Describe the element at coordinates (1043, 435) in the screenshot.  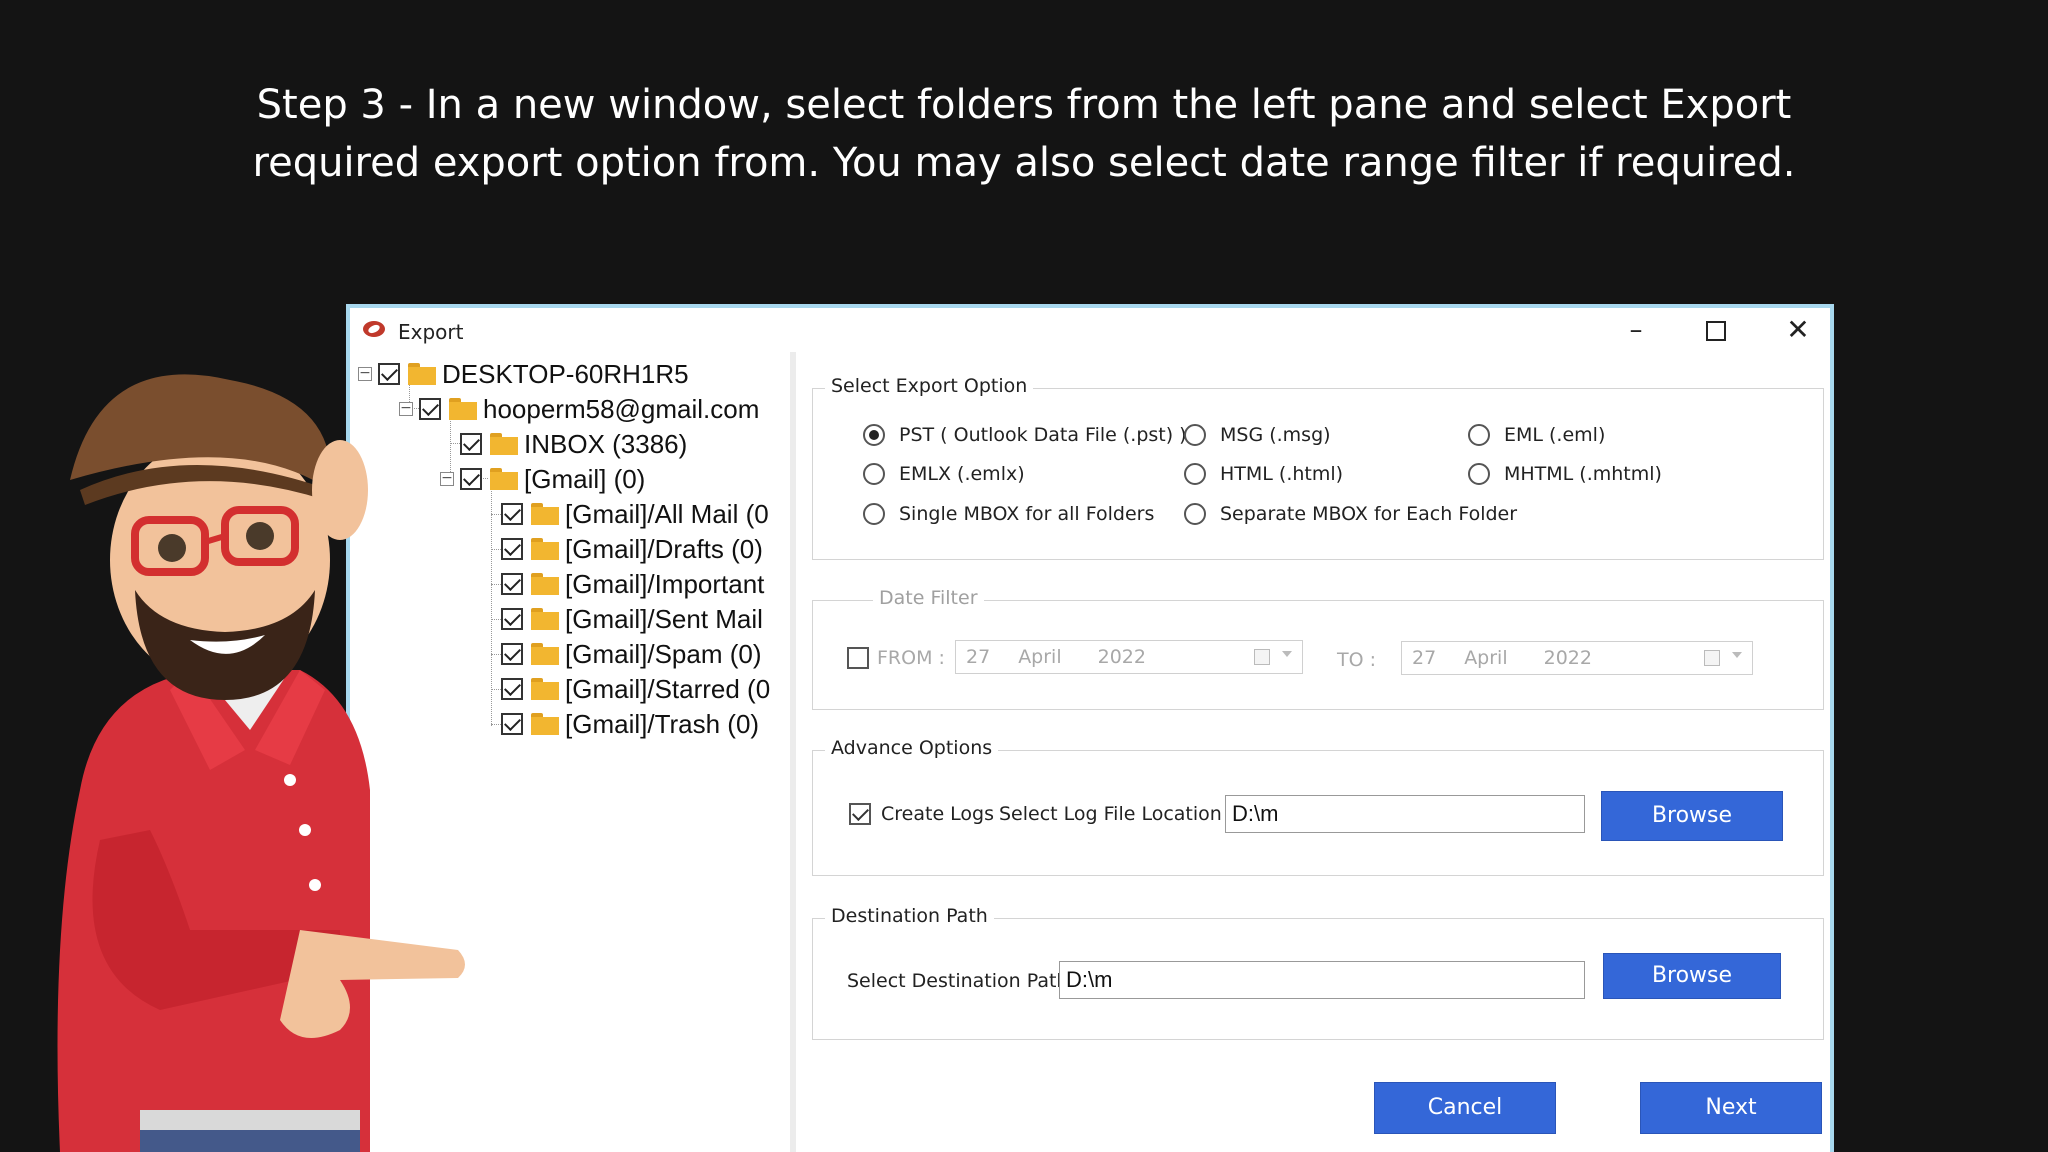
I see `radio-label: PST ( Outlook Data File (.pst) )` at that location.